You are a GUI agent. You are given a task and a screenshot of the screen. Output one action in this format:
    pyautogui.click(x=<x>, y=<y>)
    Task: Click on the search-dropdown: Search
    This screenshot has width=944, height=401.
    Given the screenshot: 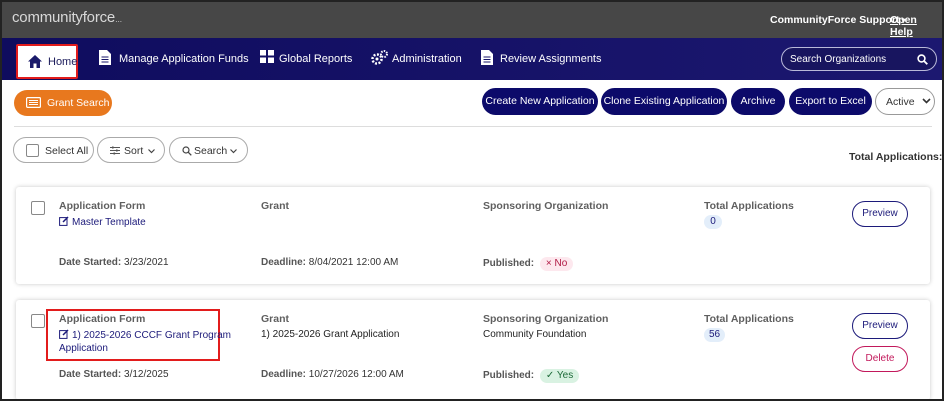 What is the action you would take?
    pyautogui.click(x=208, y=150)
    